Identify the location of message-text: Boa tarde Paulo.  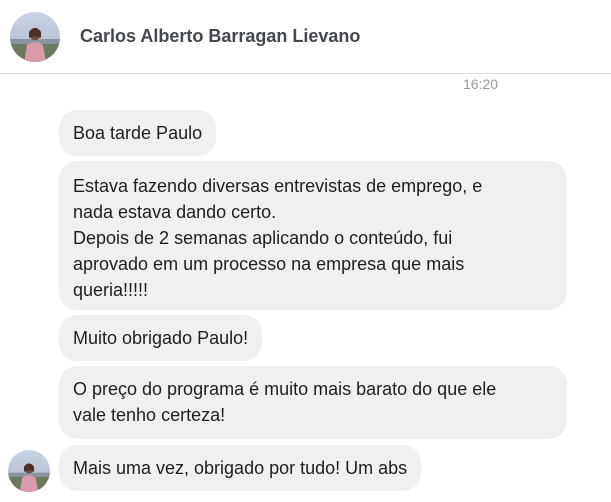
(138, 133).